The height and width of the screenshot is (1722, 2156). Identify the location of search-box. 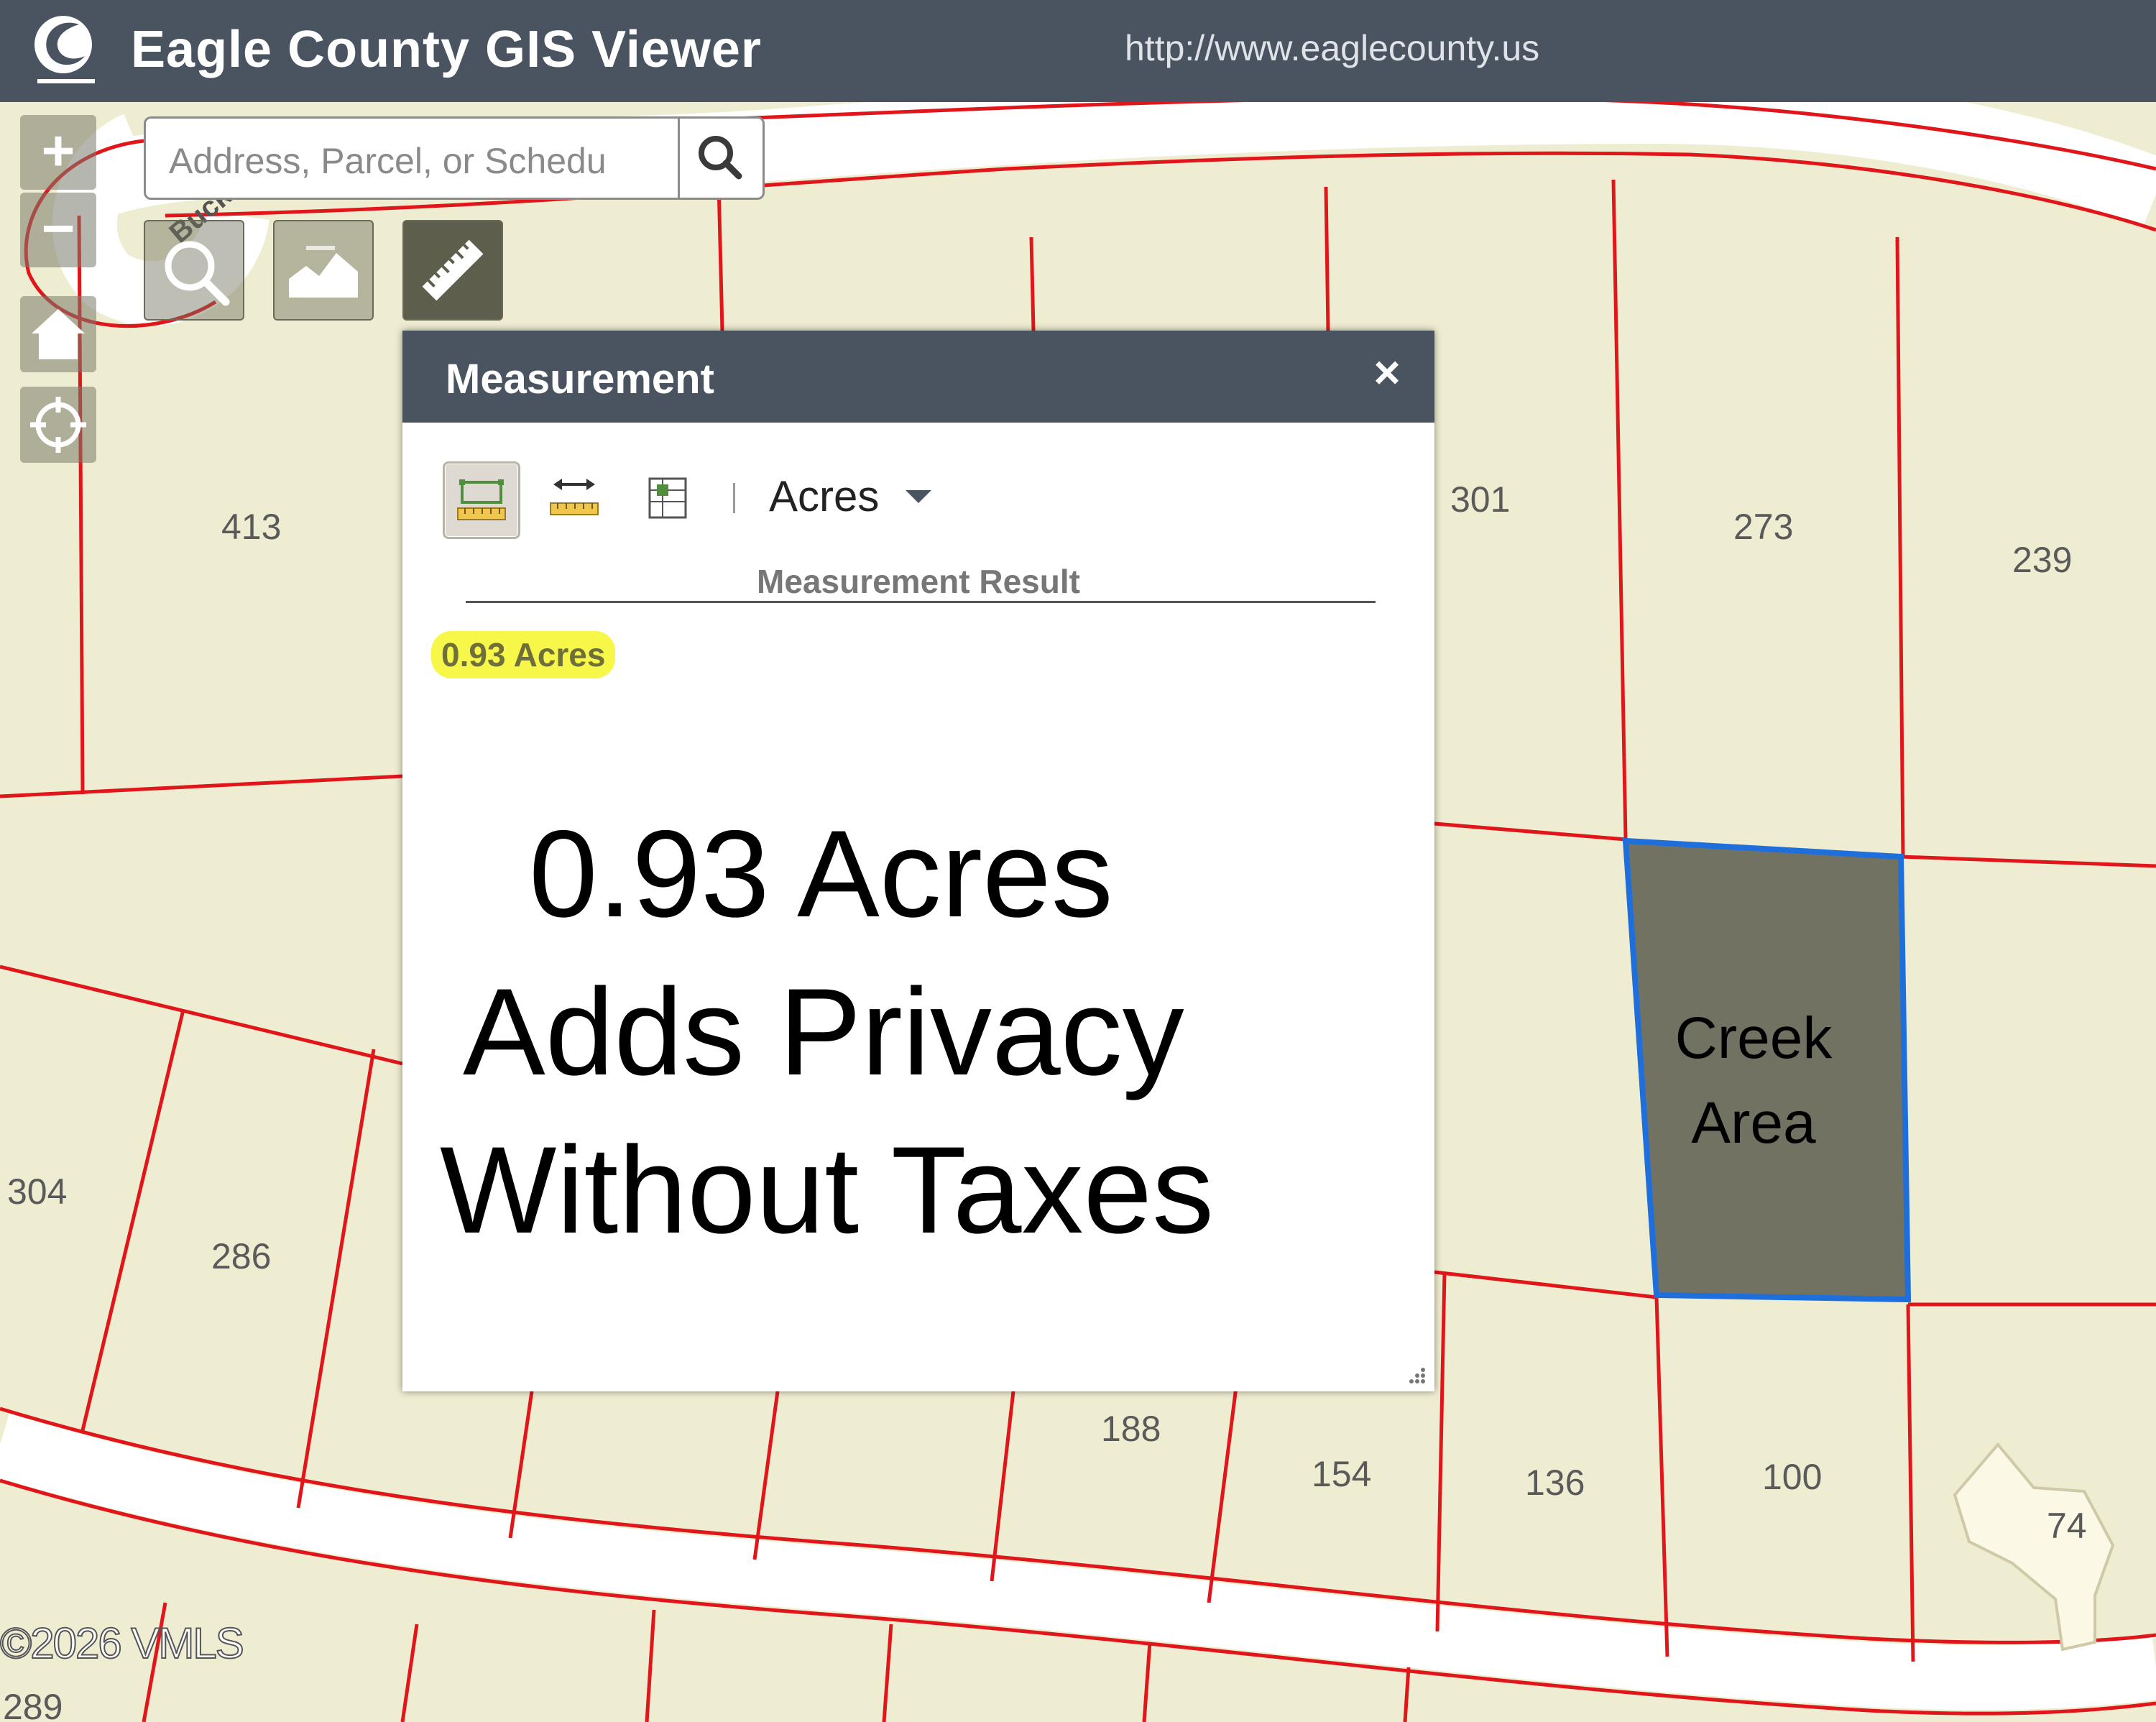
(412, 158).